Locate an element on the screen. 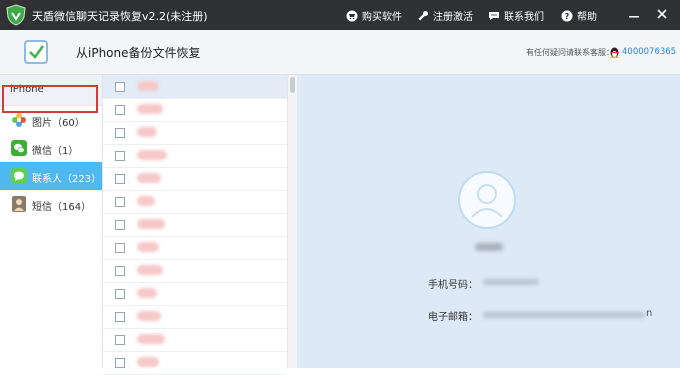 The image size is (680, 375). redacted-phone-value is located at coordinates (511, 282).